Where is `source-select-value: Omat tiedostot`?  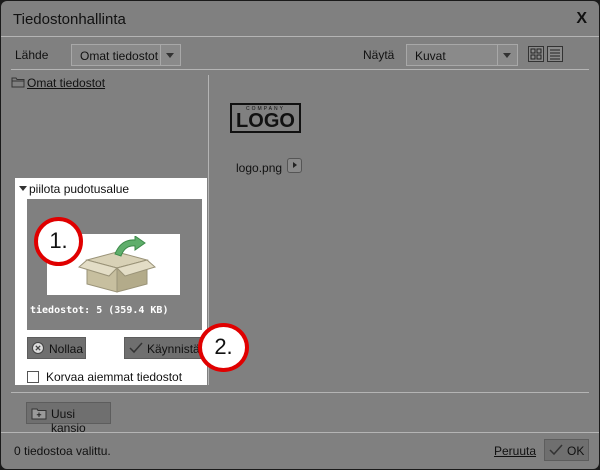
source-select-value: Omat tiedostot is located at coordinates (119, 56).